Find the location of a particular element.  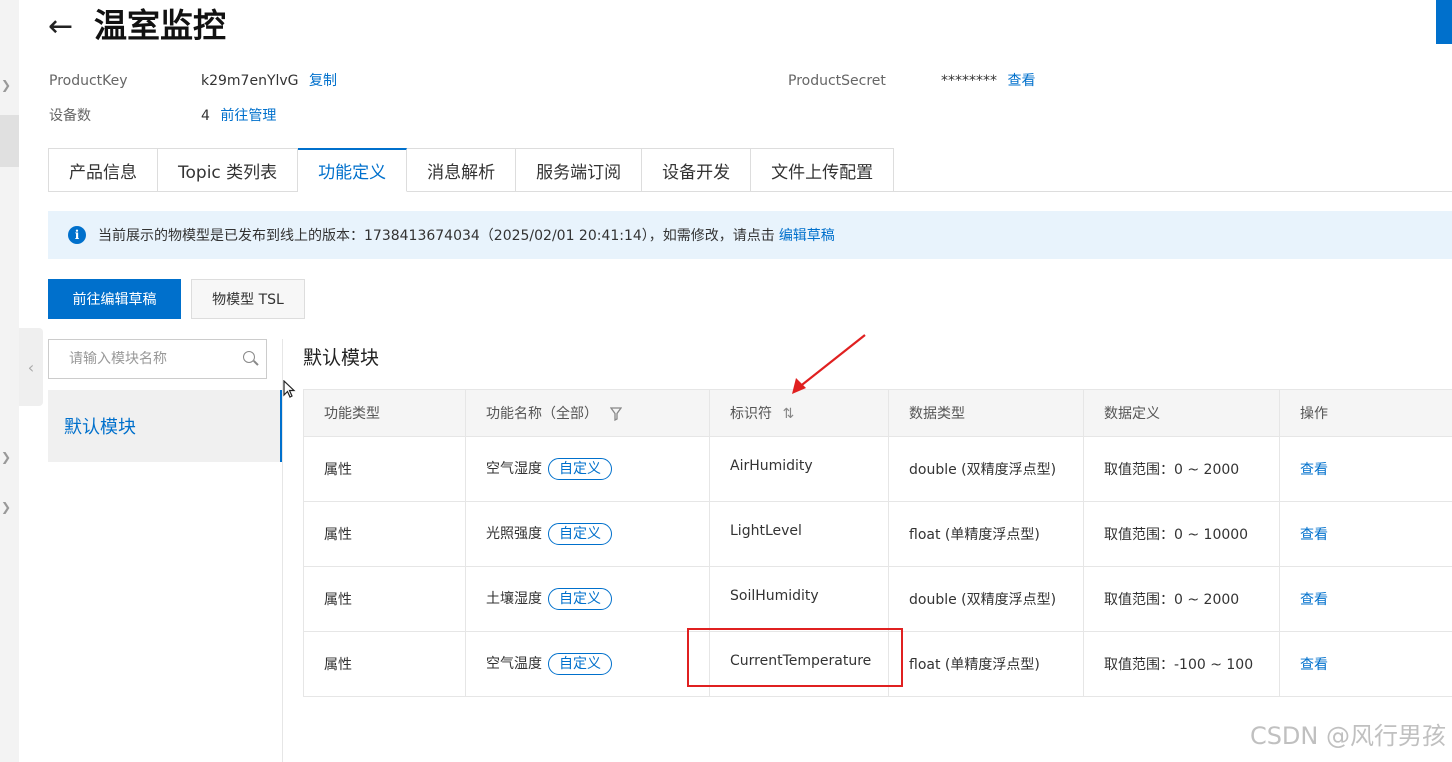

module-search-box is located at coordinates (157, 359).